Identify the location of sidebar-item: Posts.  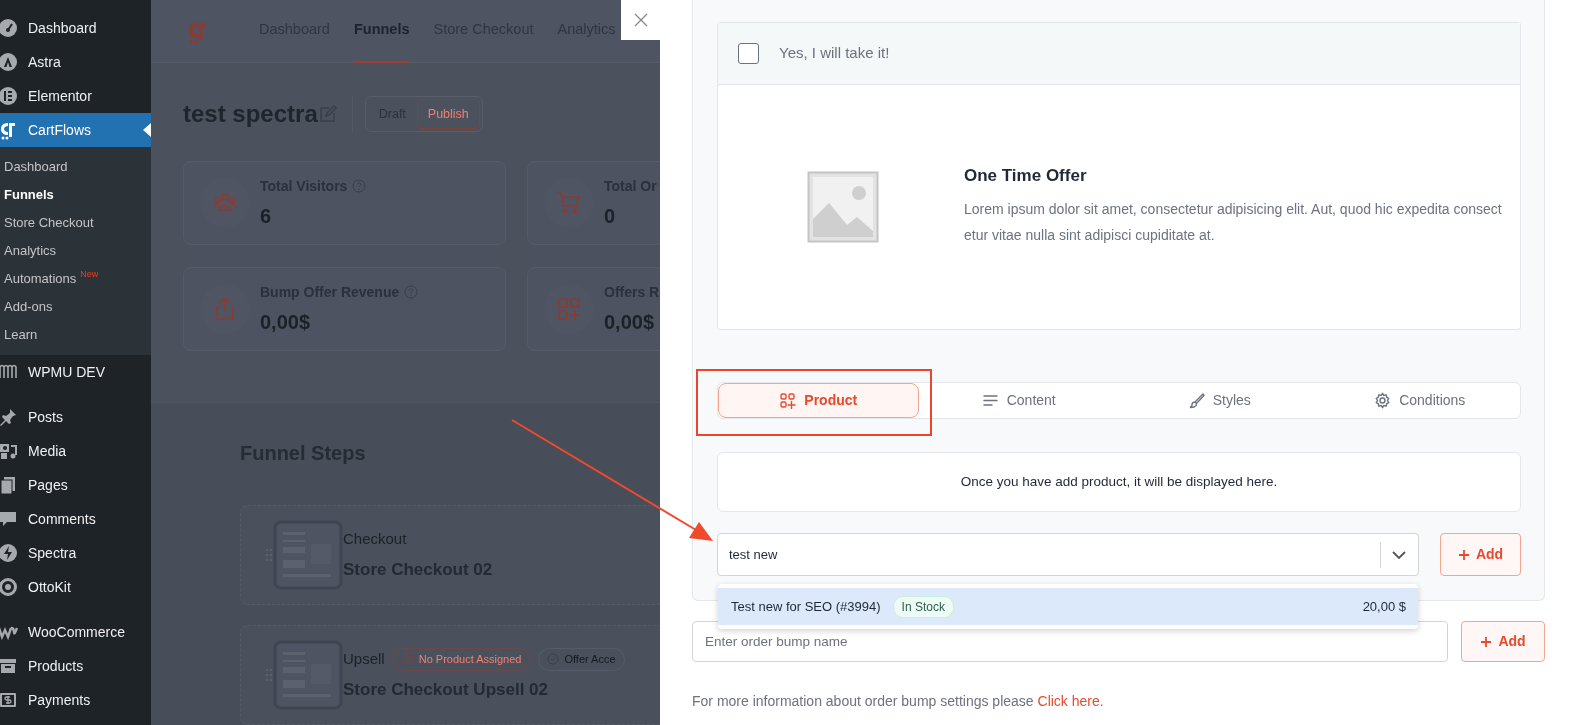
(75, 417).